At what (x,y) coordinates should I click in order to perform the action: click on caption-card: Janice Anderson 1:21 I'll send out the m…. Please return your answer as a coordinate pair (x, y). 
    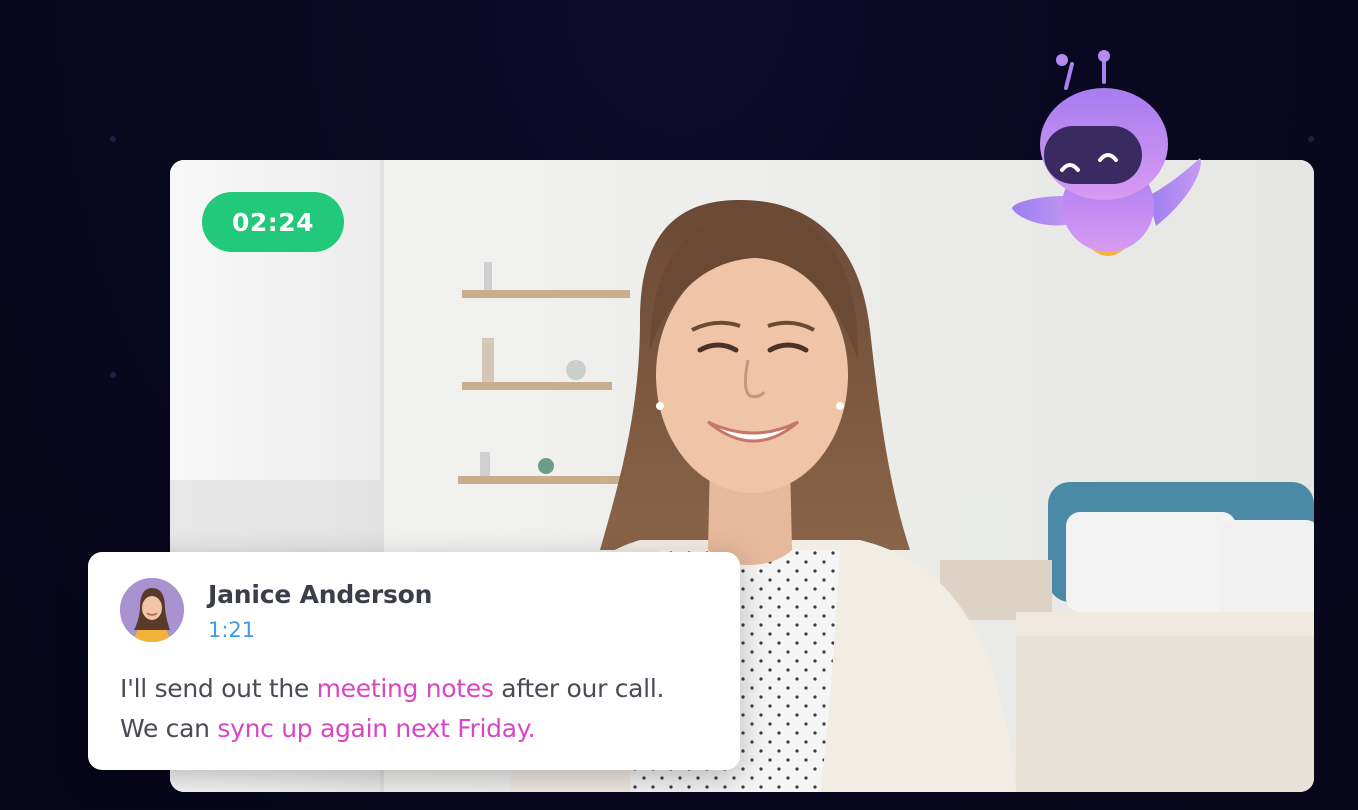
    Looking at the image, I should click on (414, 661).